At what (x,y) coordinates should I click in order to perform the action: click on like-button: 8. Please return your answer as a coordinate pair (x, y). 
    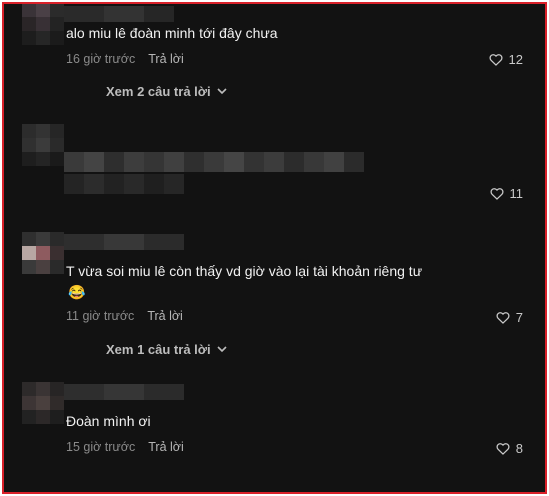
    Looking at the image, I should click on (509, 448).